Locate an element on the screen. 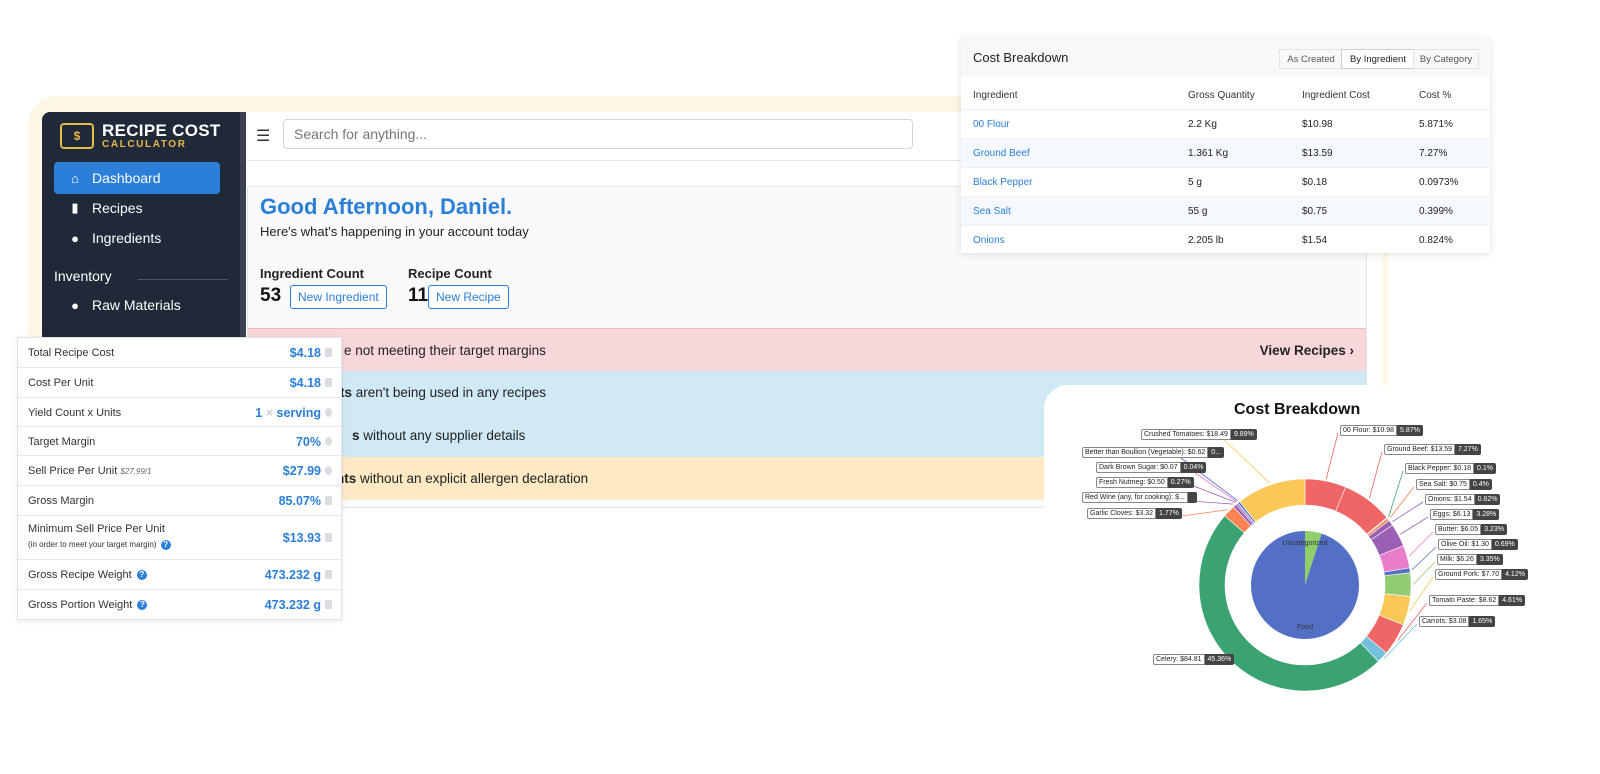  table-cell: $10.98 is located at coordinates (1317, 124).